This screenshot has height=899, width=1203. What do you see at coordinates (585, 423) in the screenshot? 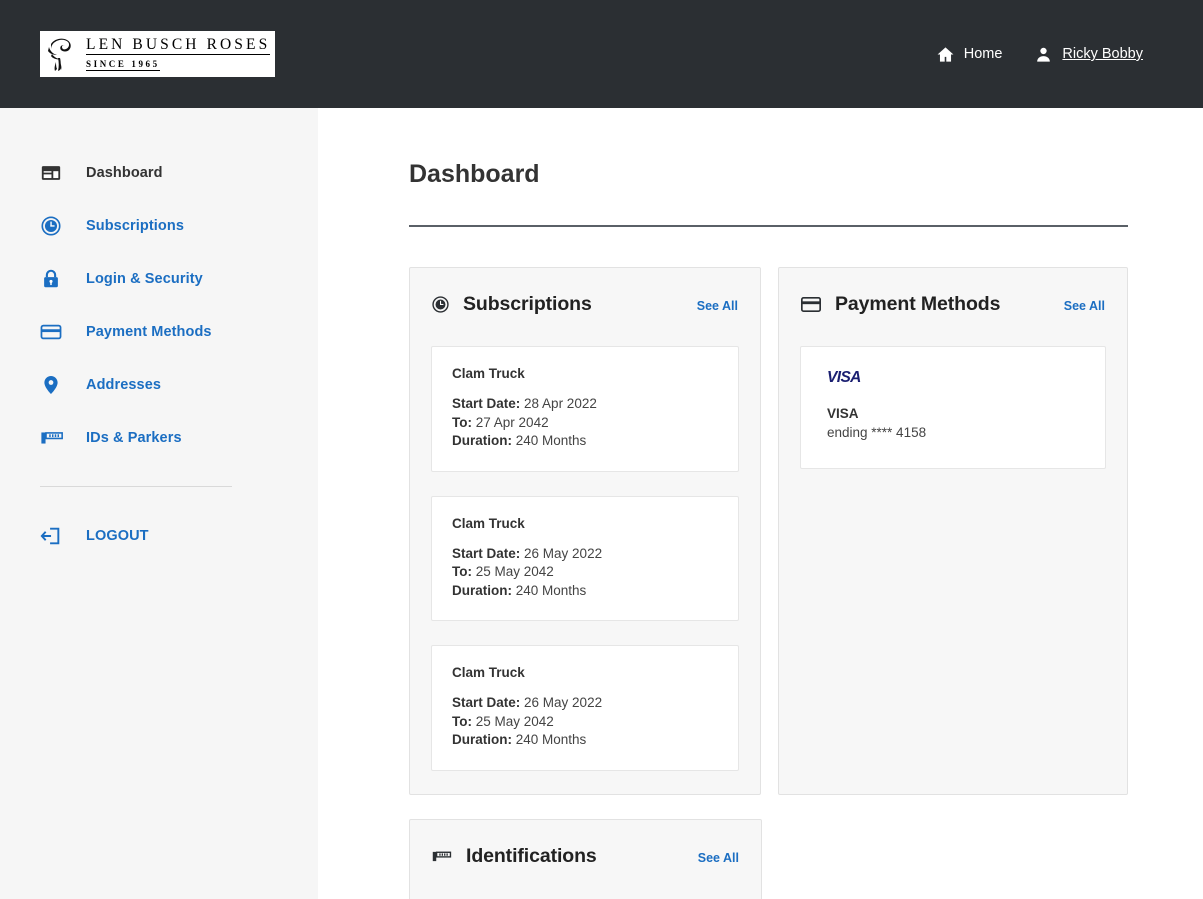
I see `subscription-to-date: To: 27 Apr 2042` at bounding box center [585, 423].